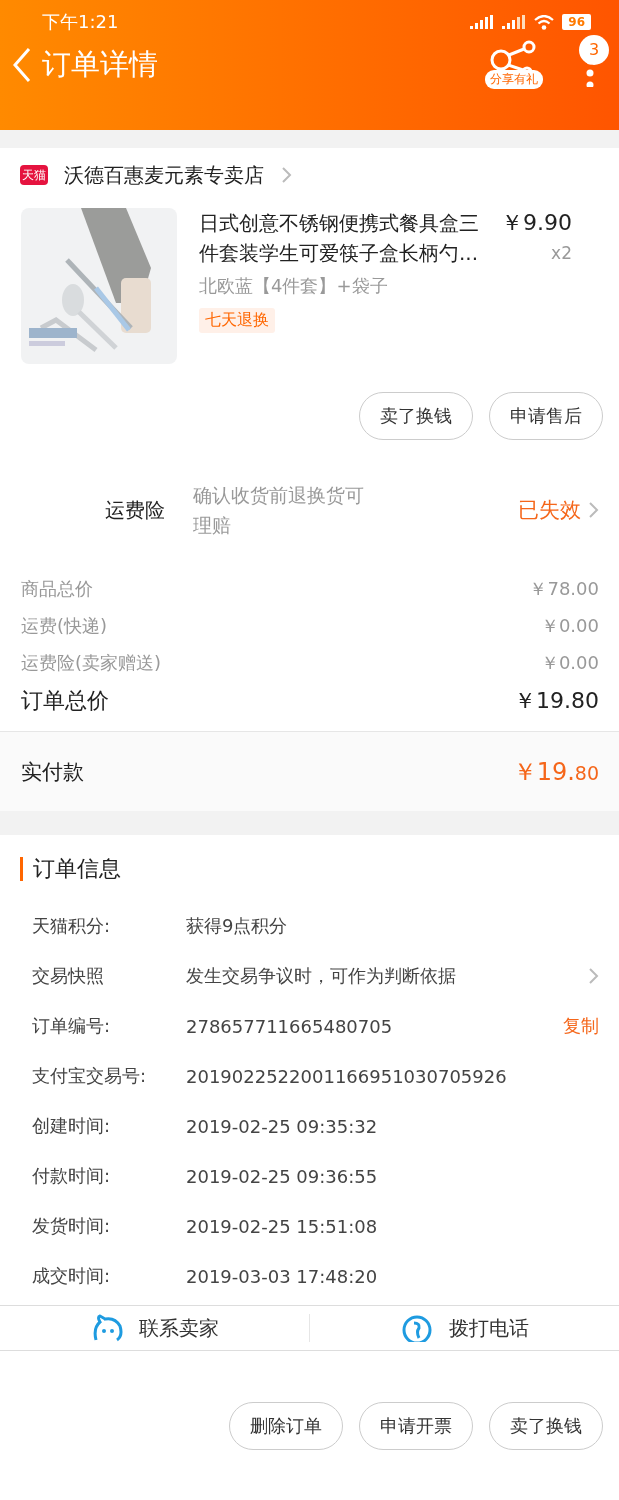 The image size is (619, 1500). I want to click on info-label: 支付宝交易号:, so click(90, 1076).